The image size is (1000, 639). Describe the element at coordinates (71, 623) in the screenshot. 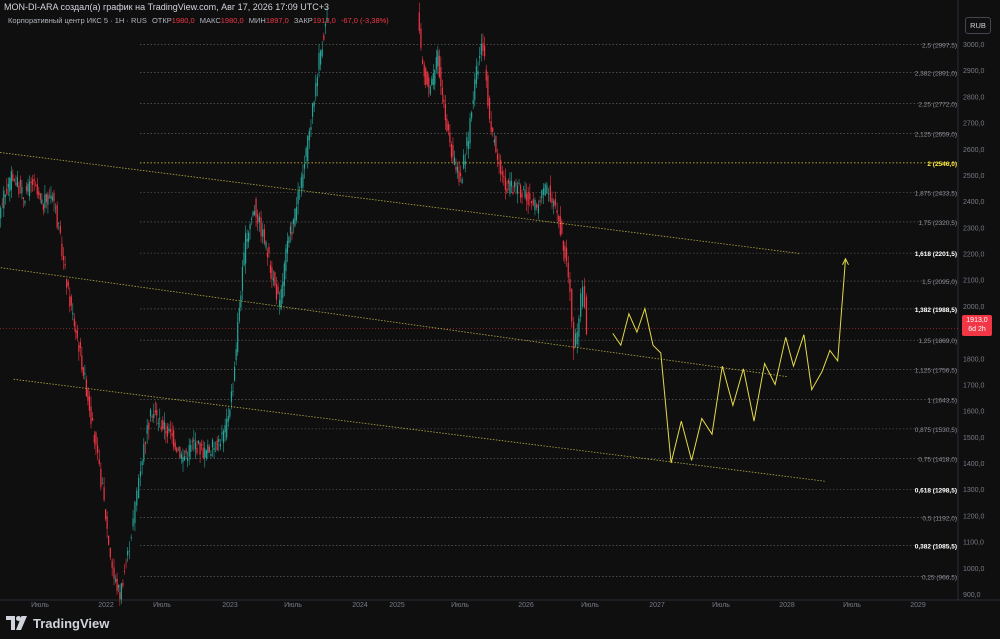

I see `tradingview-logo-text: TradingView` at that location.